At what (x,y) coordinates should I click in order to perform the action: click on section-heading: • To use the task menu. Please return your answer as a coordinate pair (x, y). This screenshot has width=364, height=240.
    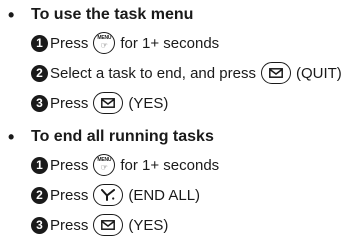
    Looking at the image, I should click on (175, 15).